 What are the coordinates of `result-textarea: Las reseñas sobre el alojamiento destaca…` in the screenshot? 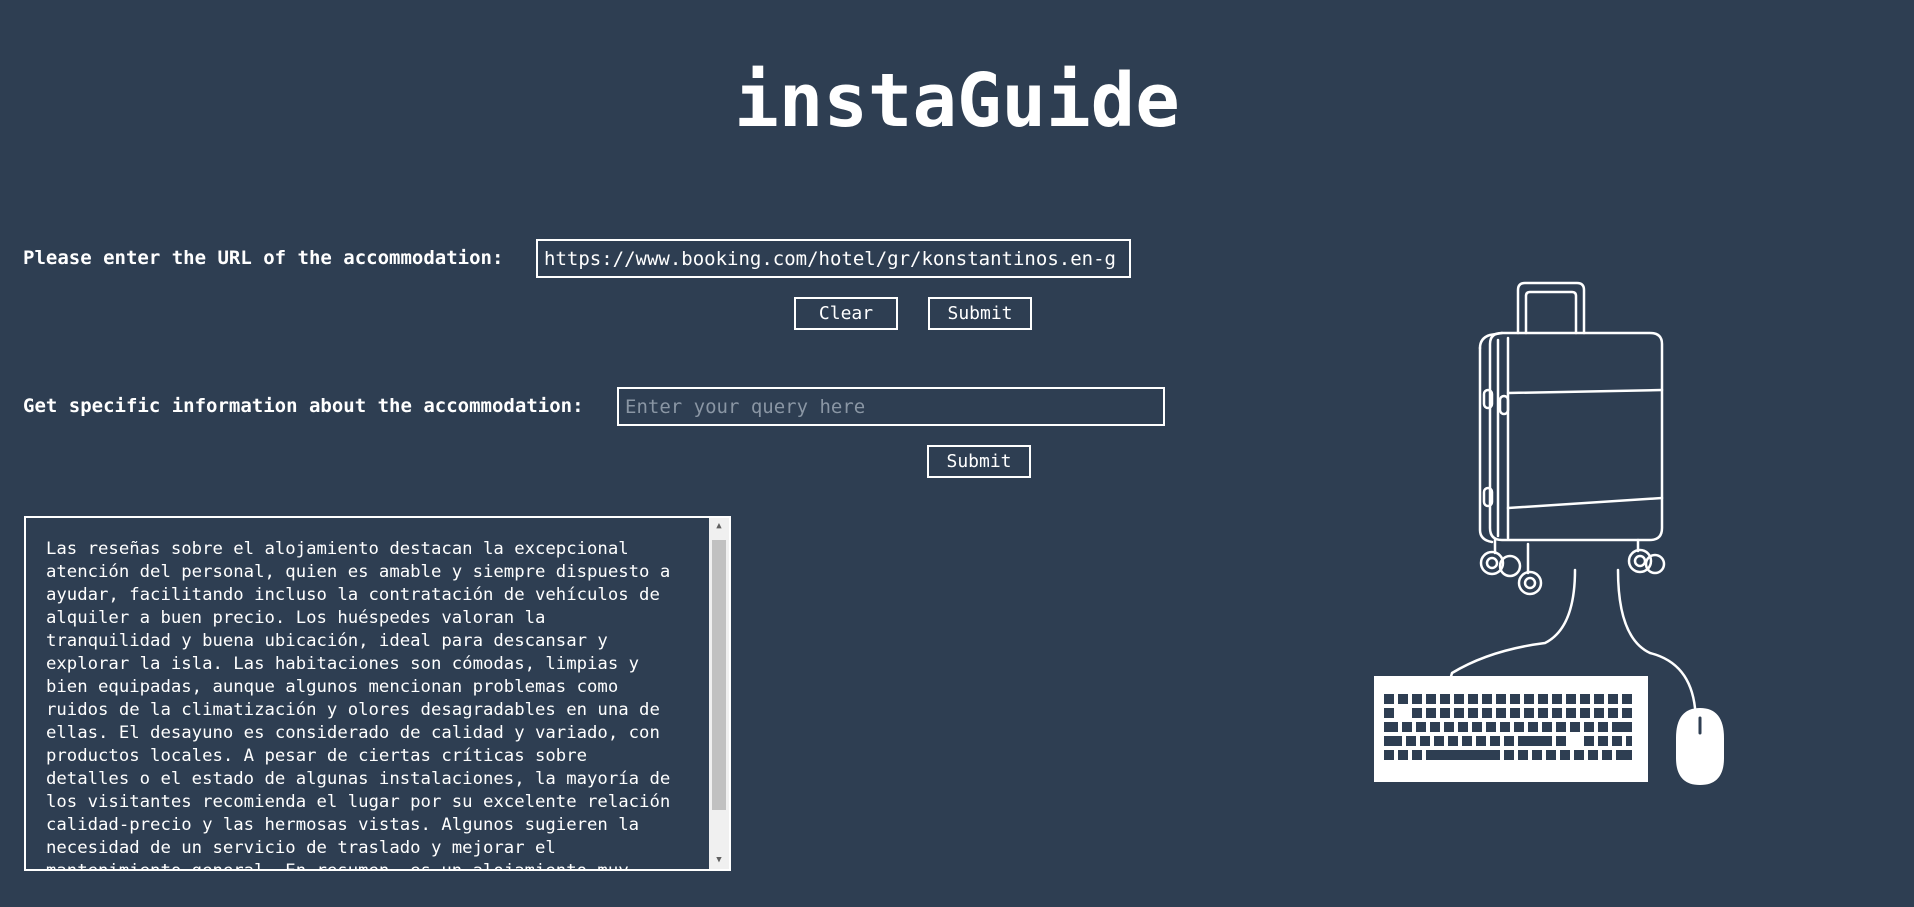 It's located at (377, 693).